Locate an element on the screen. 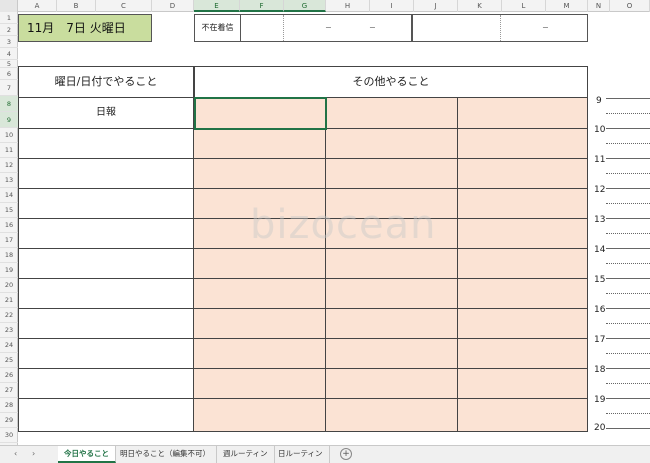 The width and height of the screenshot is (650, 463). column-header-j: J is located at coordinates (436, 6).